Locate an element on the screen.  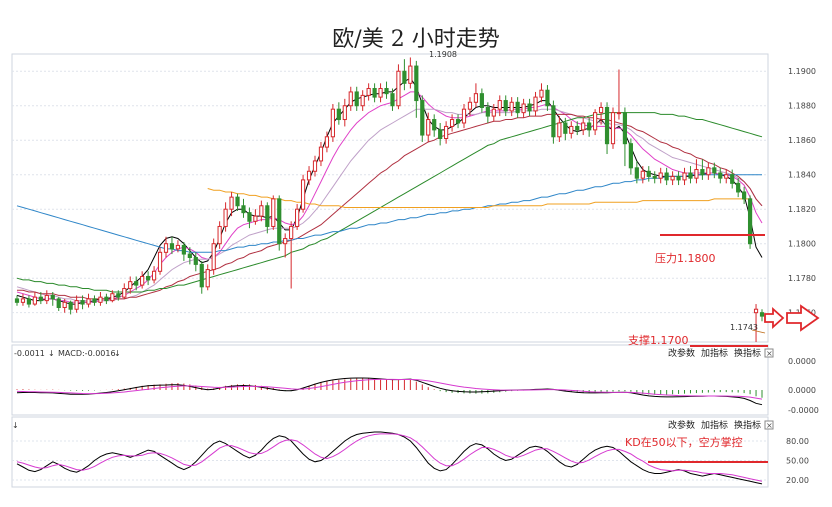
macd-switch-indicator-button: 换指标 is located at coordinates (747, 353).